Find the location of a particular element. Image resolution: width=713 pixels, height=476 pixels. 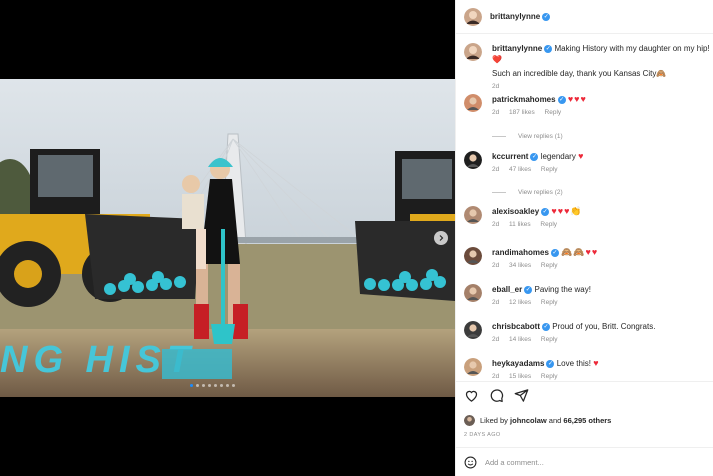

comment-username: patrickmahomes is located at coordinates (524, 99).